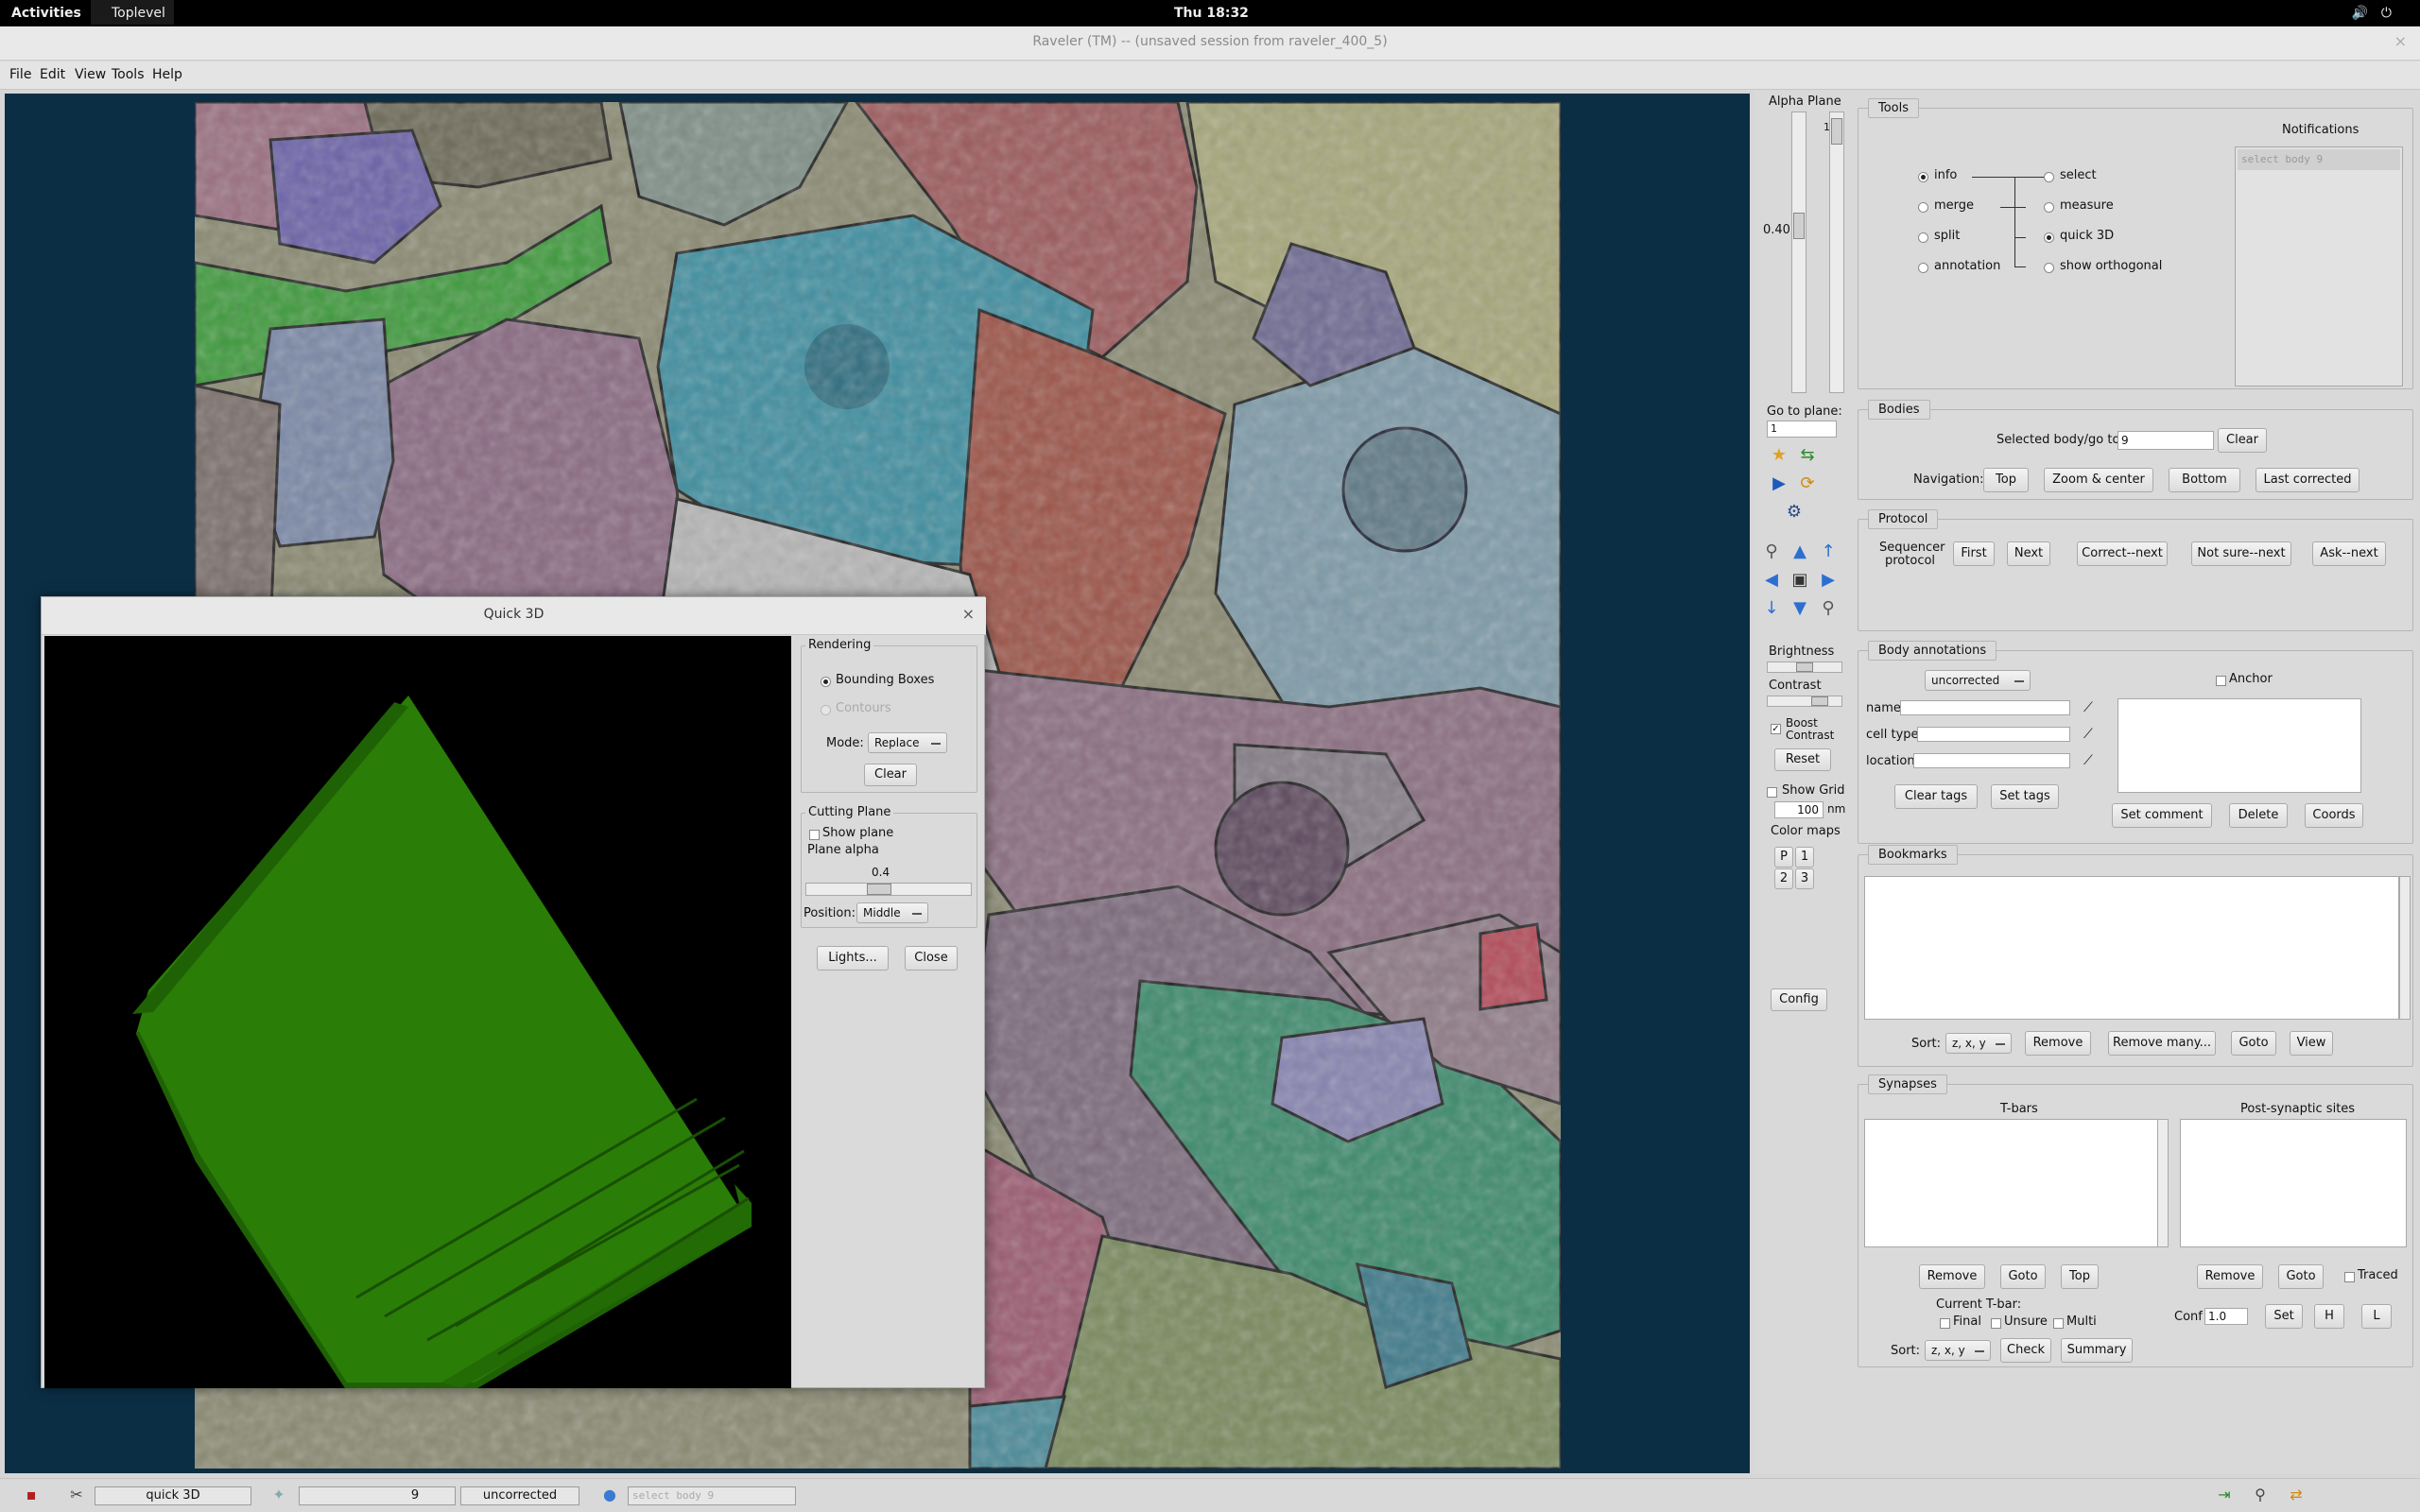 The image size is (2420, 1512). What do you see at coordinates (2058, 1043) in the screenshot?
I see `bookmarks-remove-button: Remove` at bounding box center [2058, 1043].